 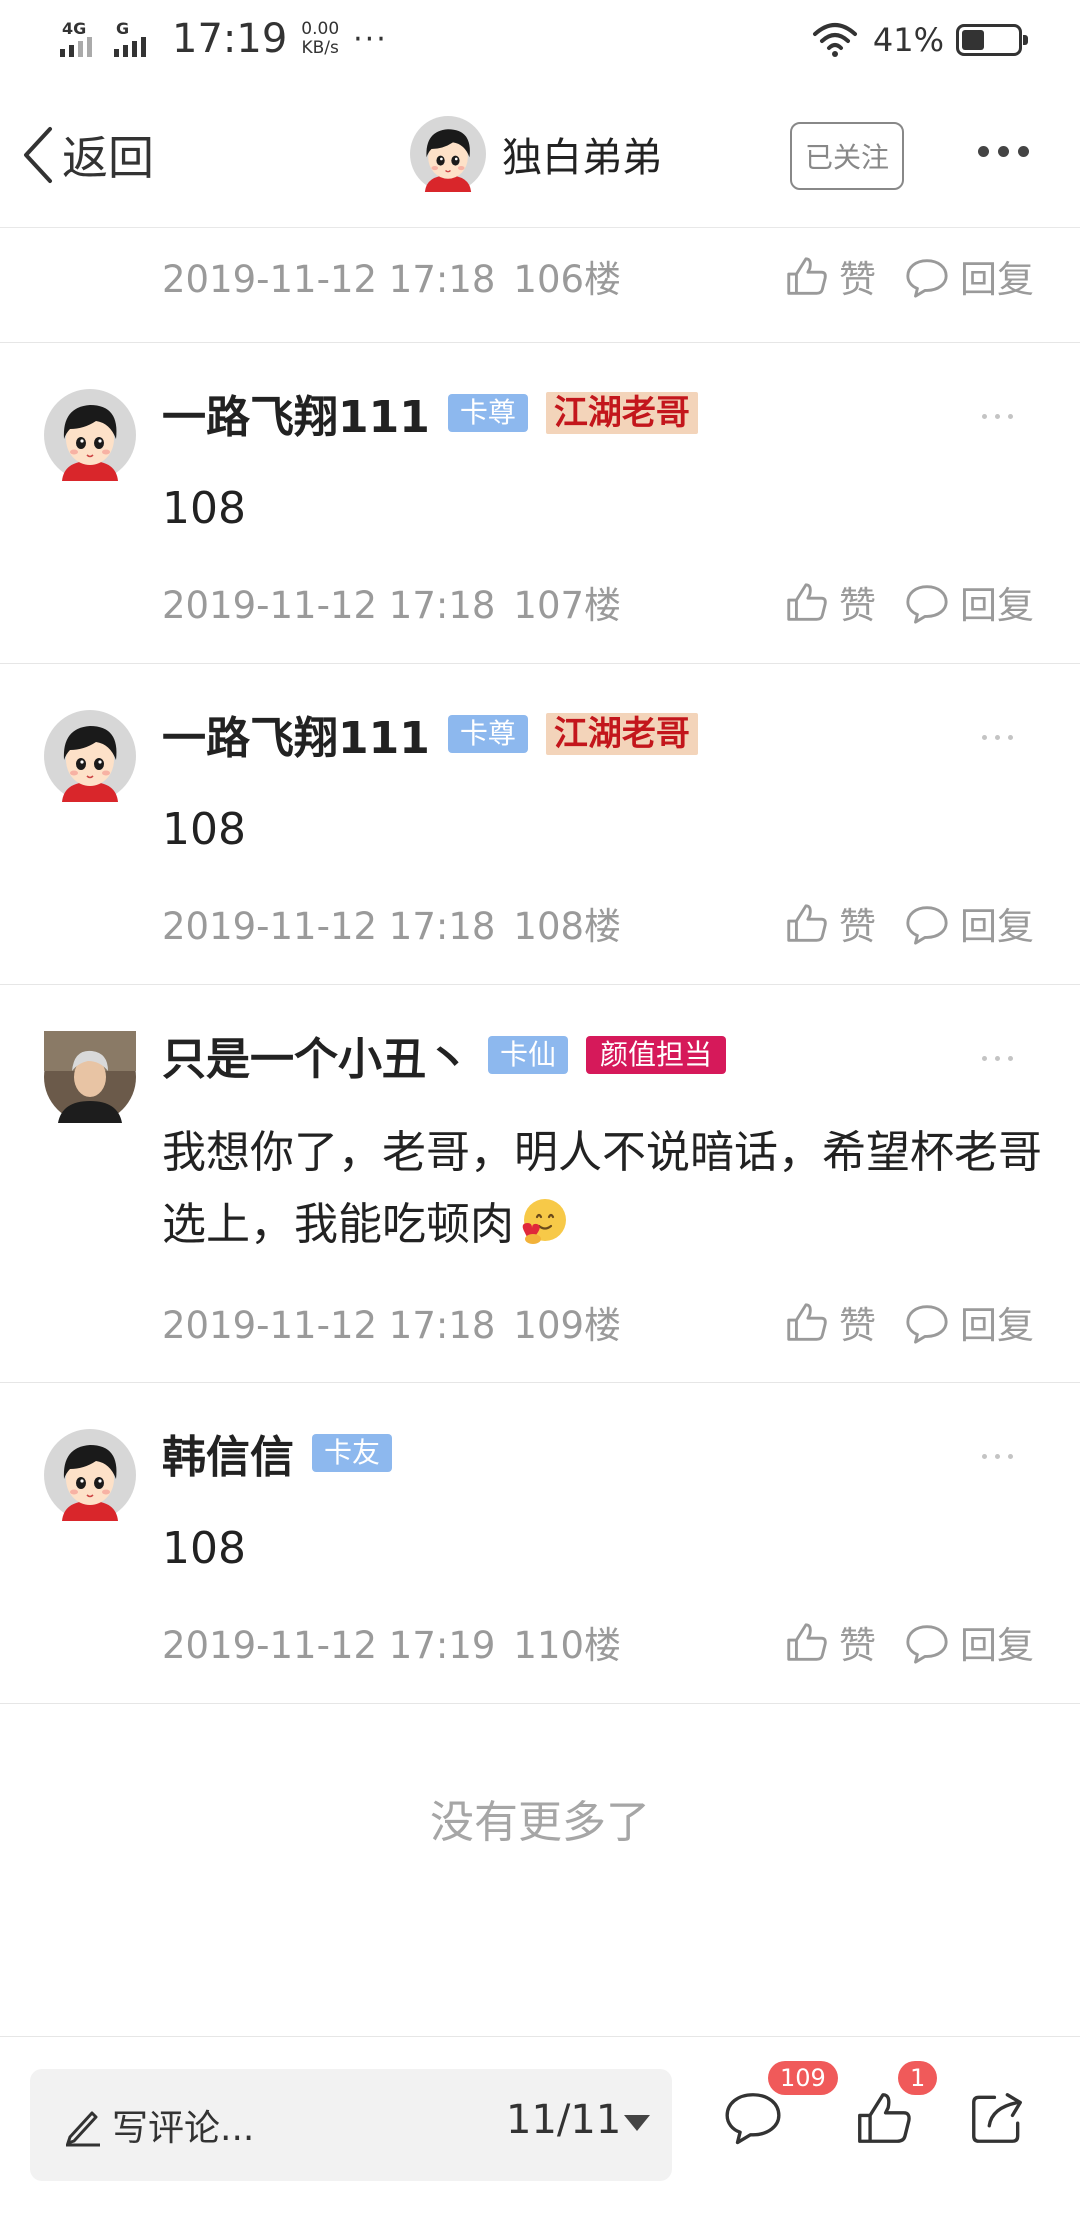 I want to click on post-item: 2019-11-12 17:18 106楼 赞 回复, so click(x=540, y=286).